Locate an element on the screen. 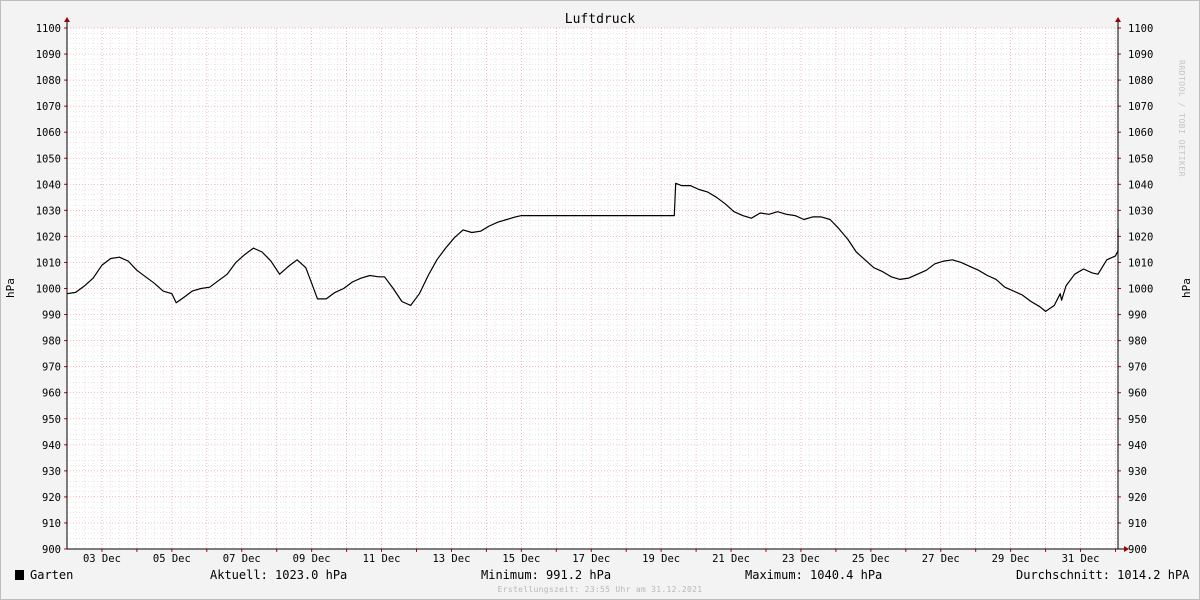  legend-maximum: Maximum: 1040.4 hPa is located at coordinates (814, 575).